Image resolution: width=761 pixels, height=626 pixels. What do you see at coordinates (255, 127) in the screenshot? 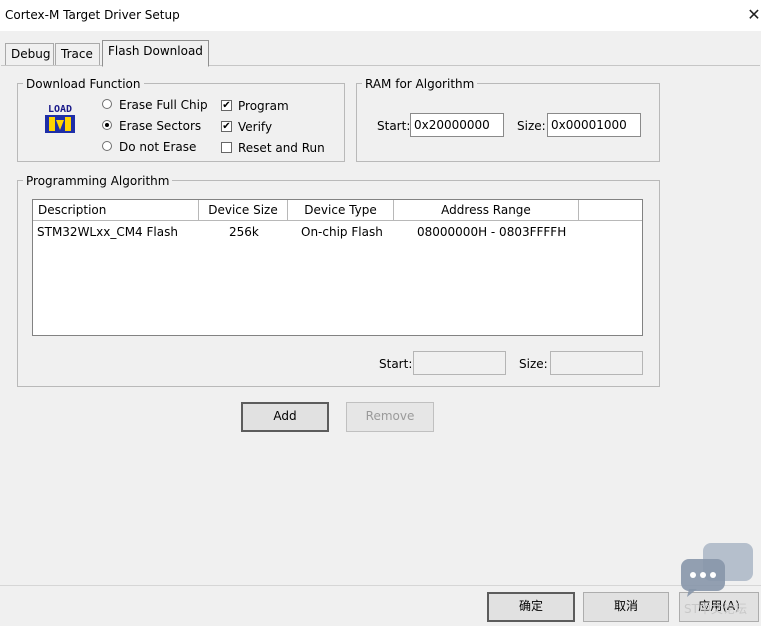
I see `verify-label: Verify` at bounding box center [255, 127].